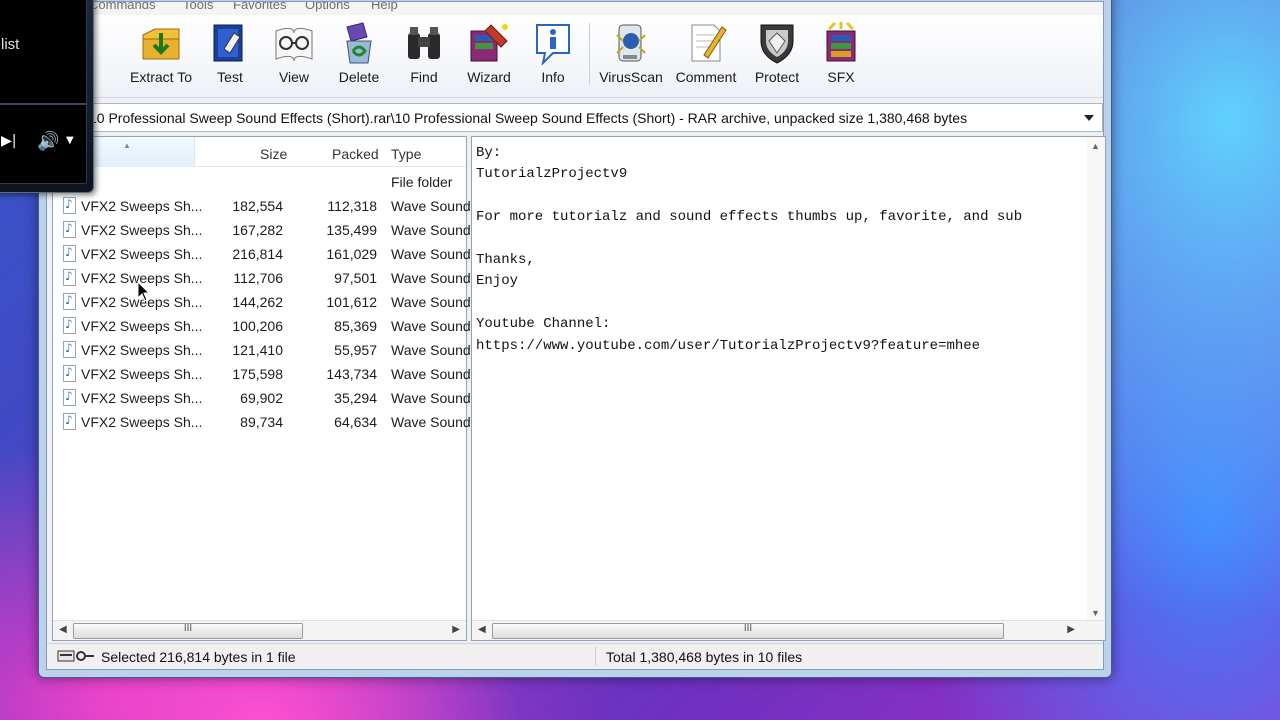  Describe the element at coordinates (1095, 146) in the screenshot. I see `scroll-up-icon: ▲` at that location.